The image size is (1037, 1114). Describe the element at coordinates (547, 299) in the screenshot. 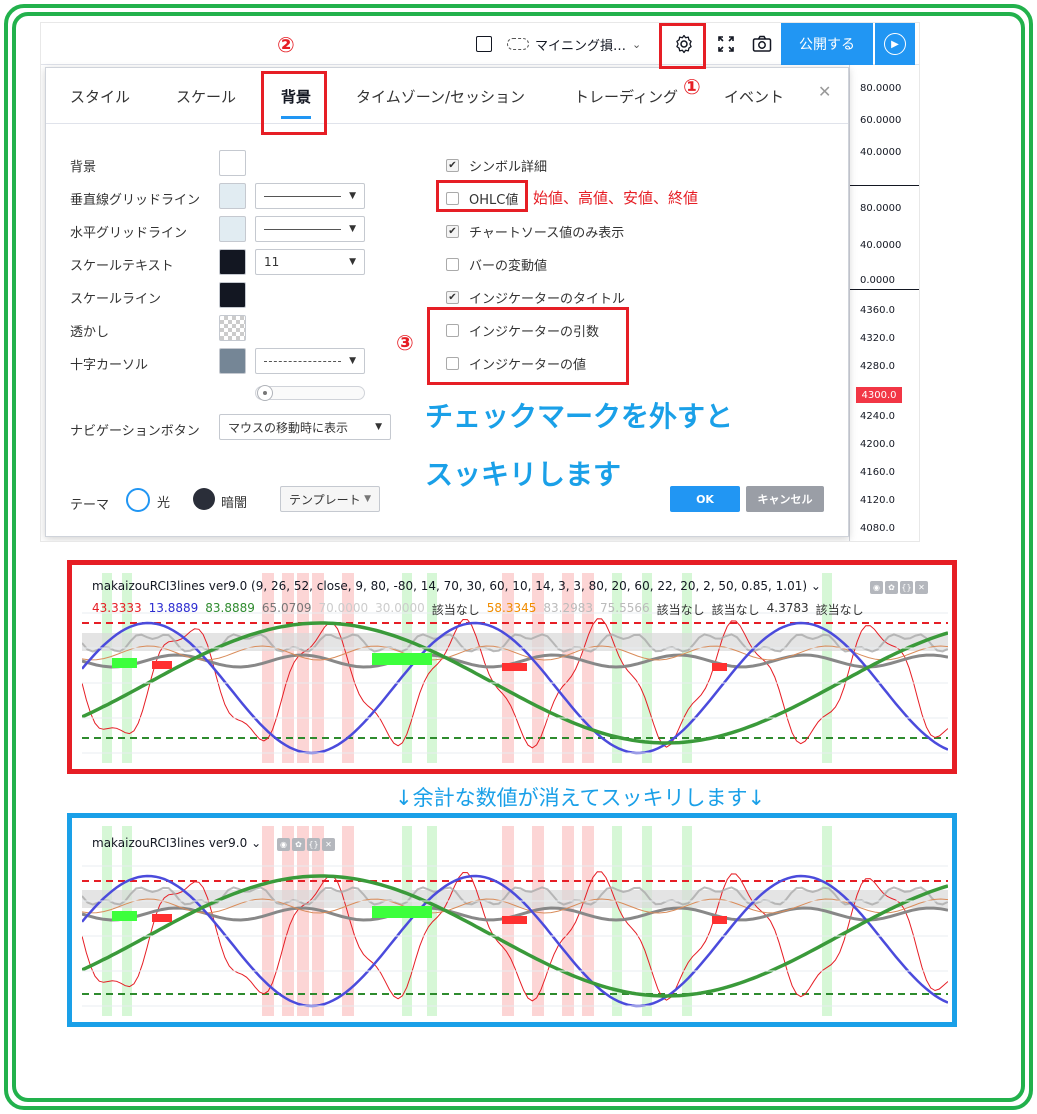

I see `checkbox-label: インジケーターのタイトル` at that location.